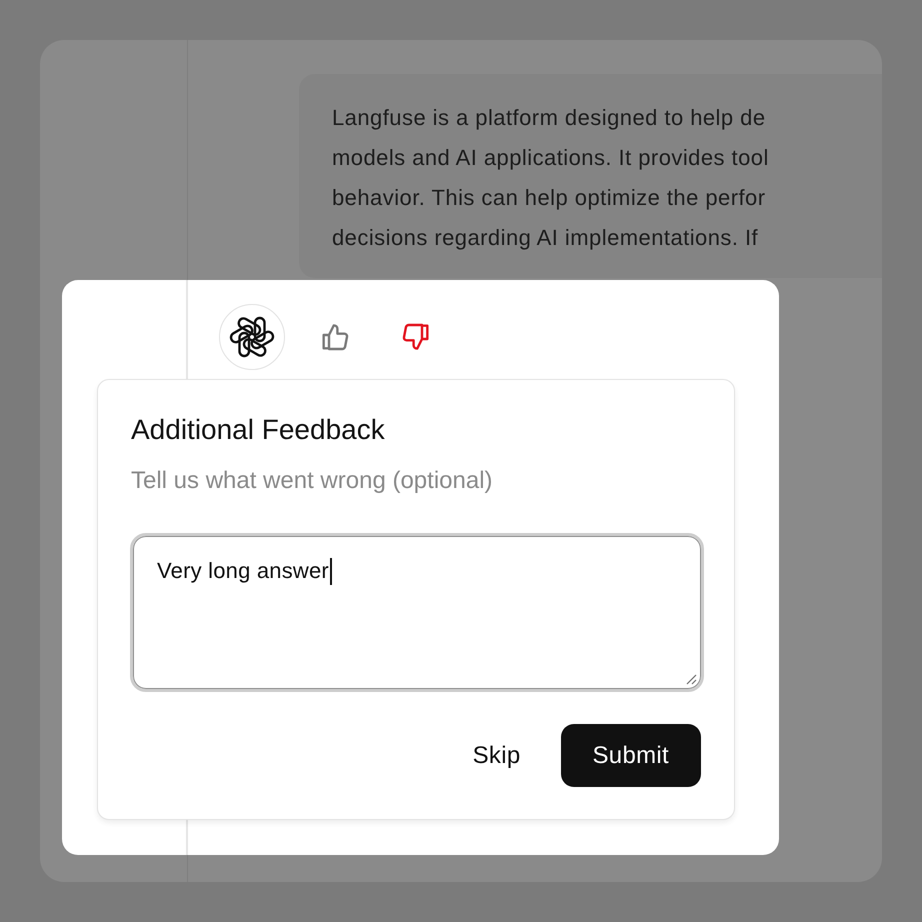 The image size is (922, 922). What do you see at coordinates (258, 430) in the screenshot?
I see `dialog-title: Additional Feedback` at bounding box center [258, 430].